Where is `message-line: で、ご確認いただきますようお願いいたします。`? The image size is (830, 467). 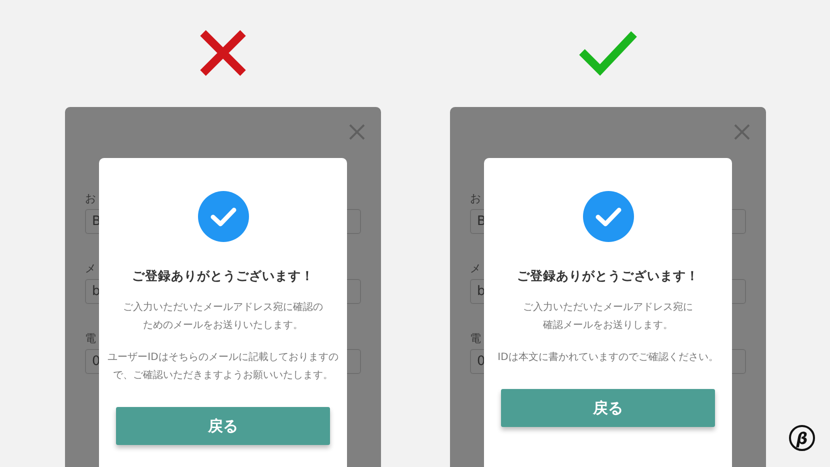
message-line: で、ご確認いただきますようお願いいたします。 is located at coordinates (223, 375).